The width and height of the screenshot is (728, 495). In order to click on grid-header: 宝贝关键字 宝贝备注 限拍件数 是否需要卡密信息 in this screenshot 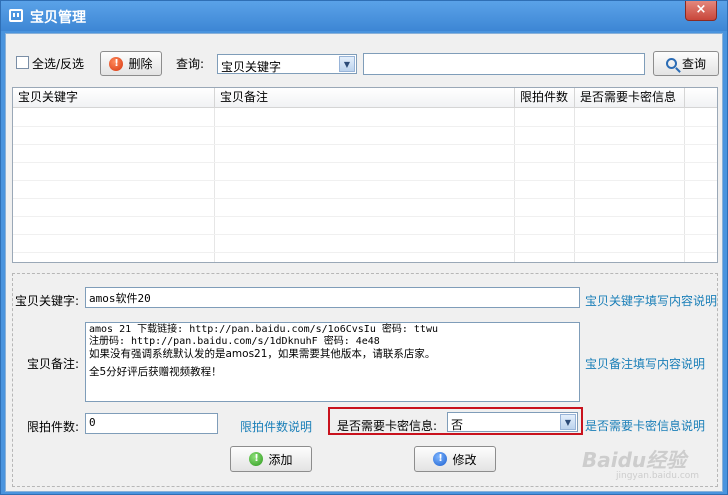, I will do `click(365, 98)`.